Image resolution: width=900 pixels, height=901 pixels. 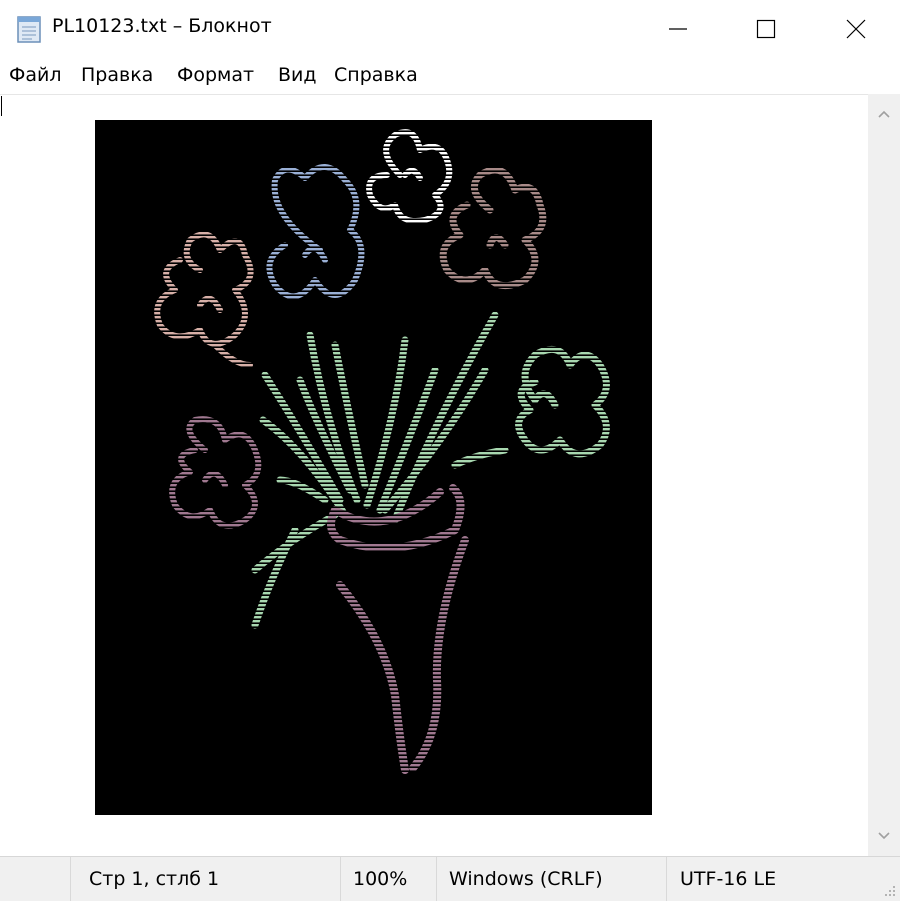 I want to click on status-cursor-position: Стр 1, стлб 1, so click(x=154, y=879).